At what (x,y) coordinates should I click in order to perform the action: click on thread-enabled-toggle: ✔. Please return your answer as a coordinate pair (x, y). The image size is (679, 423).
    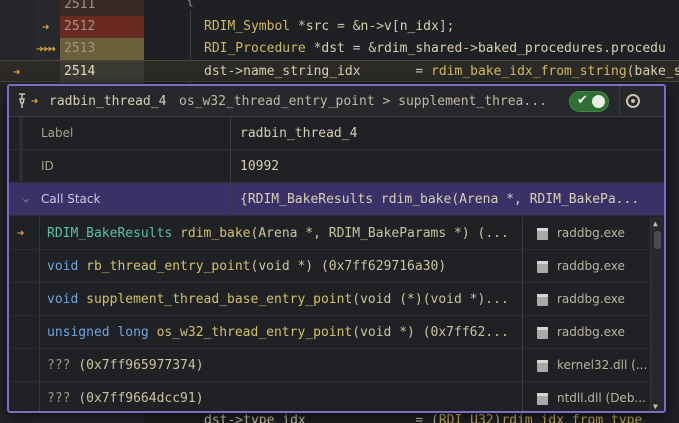
    Looking at the image, I should click on (589, 101).